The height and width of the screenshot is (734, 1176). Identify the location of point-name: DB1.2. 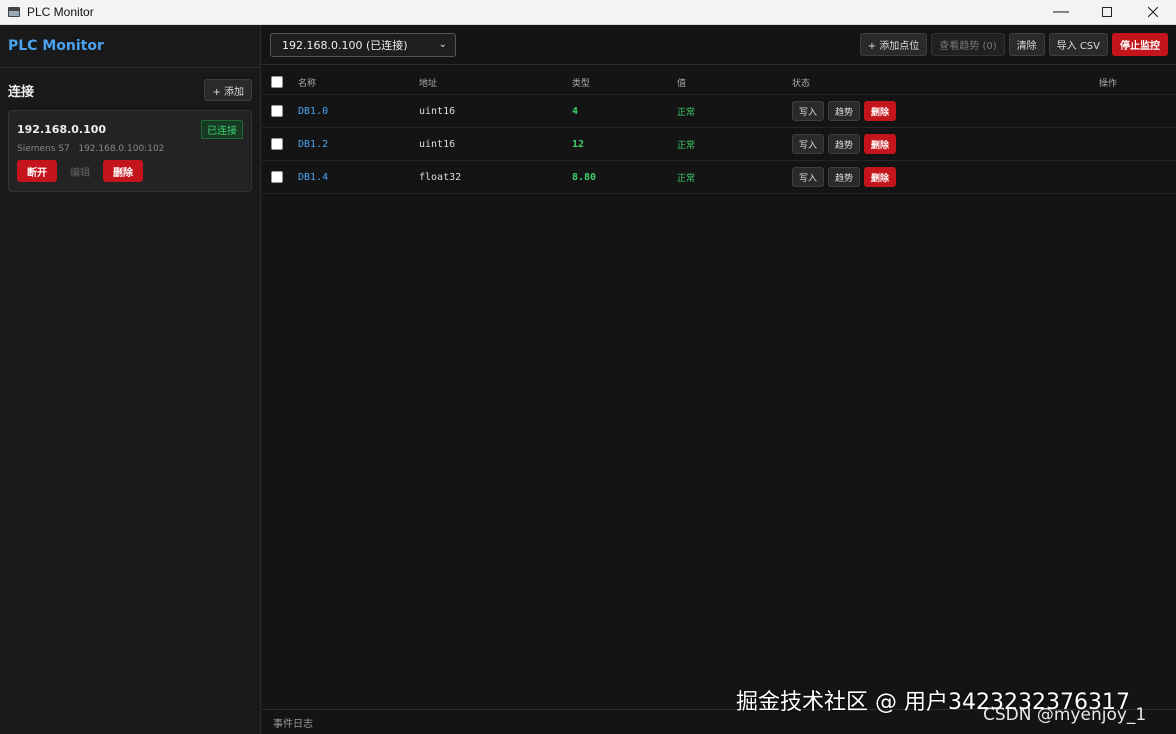
(313, 144).